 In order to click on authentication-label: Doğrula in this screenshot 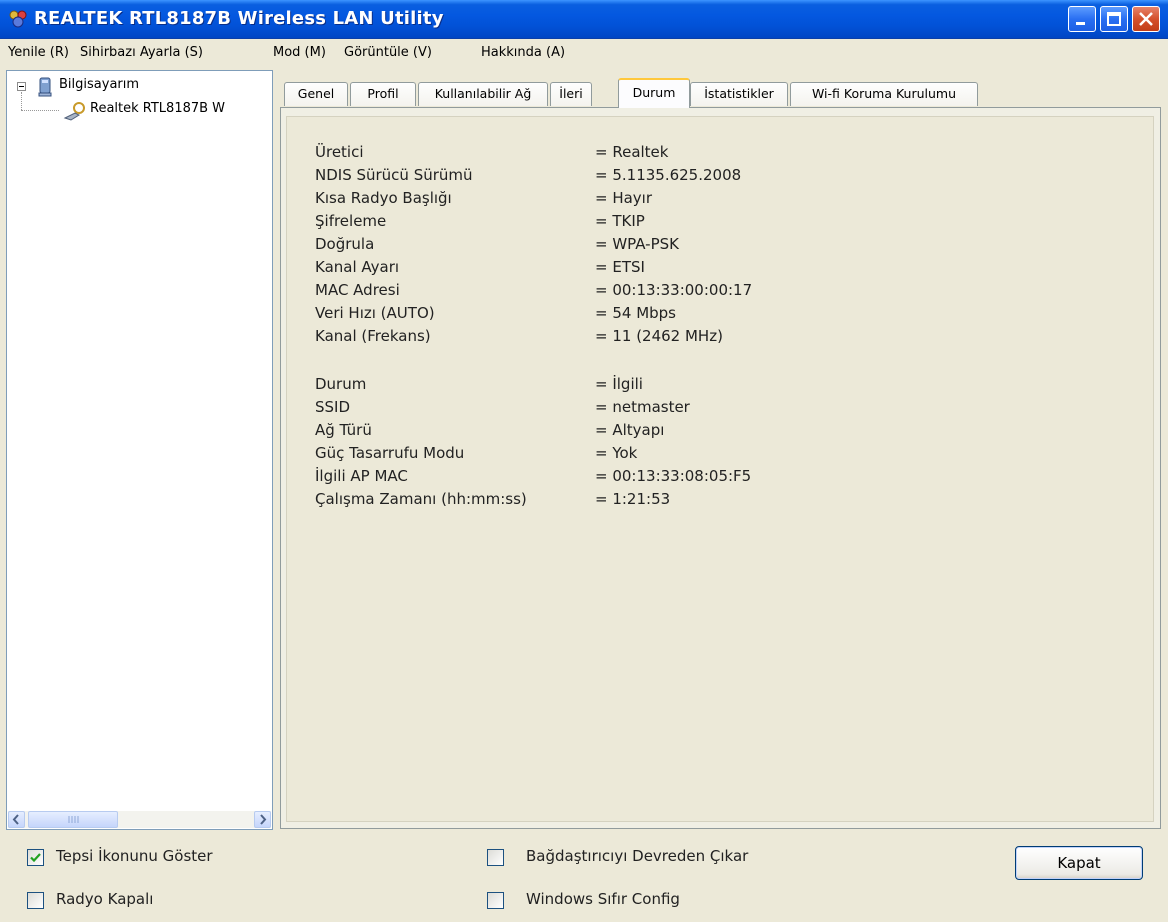, I will do `click(345, 244)`.